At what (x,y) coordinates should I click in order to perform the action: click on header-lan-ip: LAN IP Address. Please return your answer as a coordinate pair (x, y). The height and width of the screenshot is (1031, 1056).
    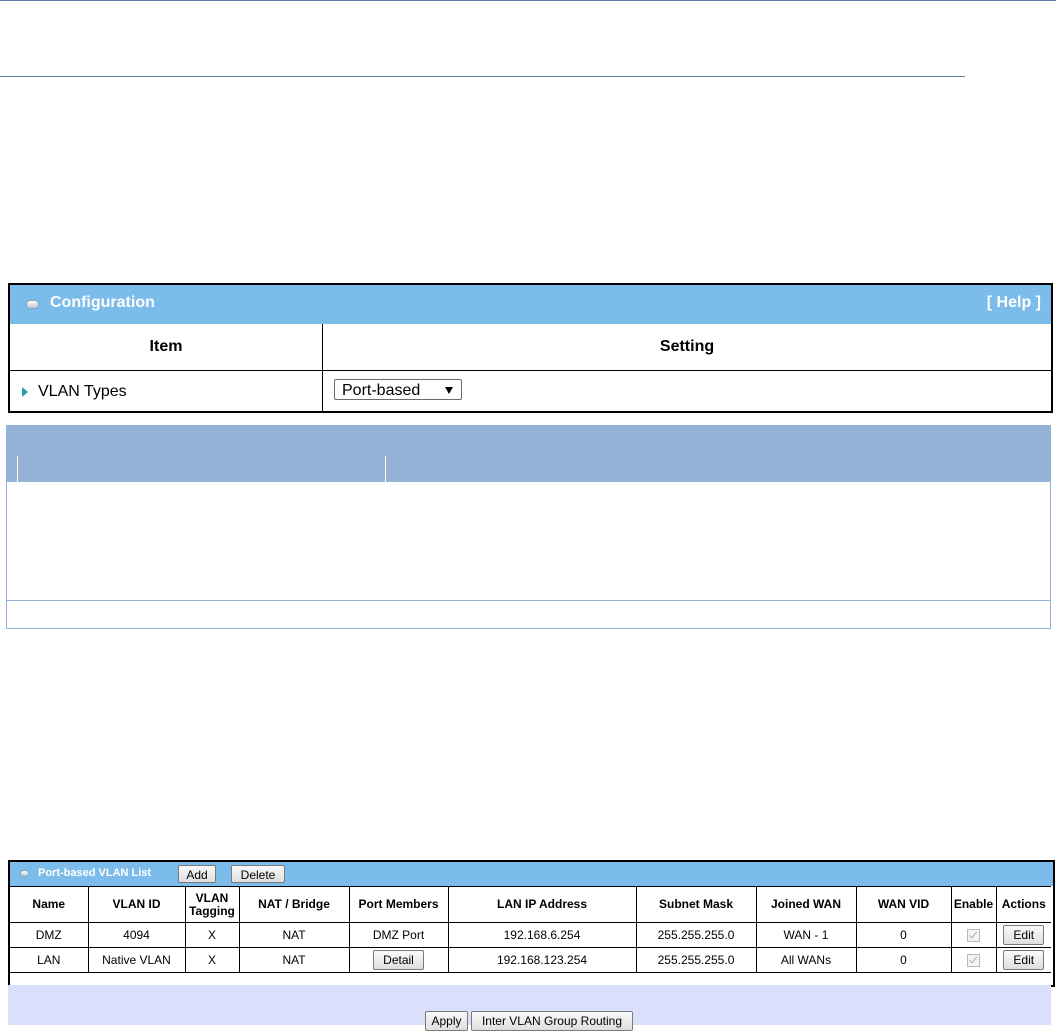
    Looking at the image, I should click on (542, 904).